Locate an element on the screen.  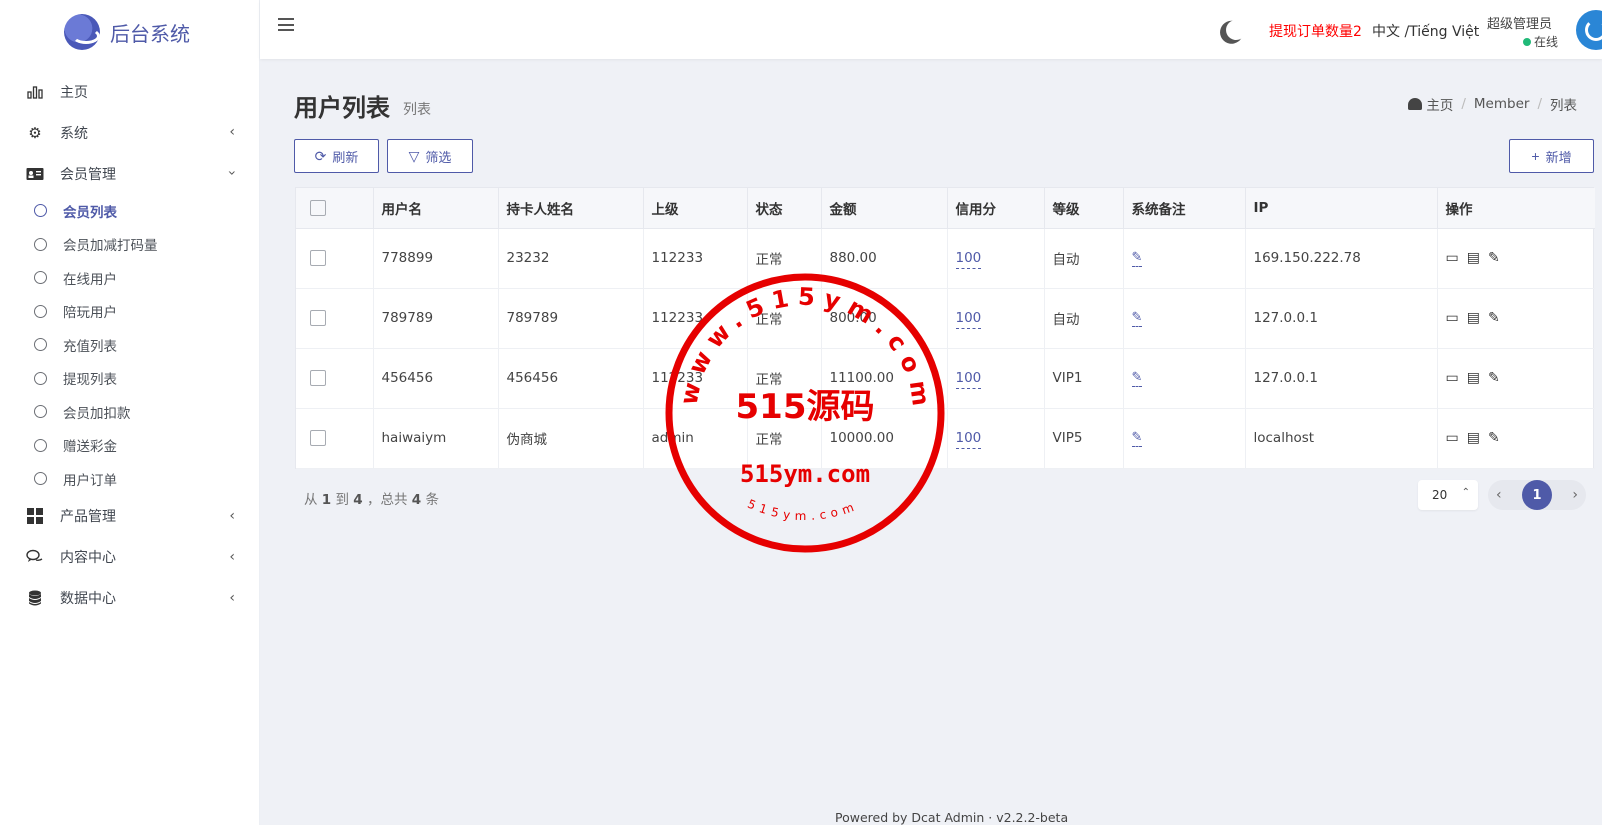
summary-total-label: ，总共 is located at coordinates (387, 500).